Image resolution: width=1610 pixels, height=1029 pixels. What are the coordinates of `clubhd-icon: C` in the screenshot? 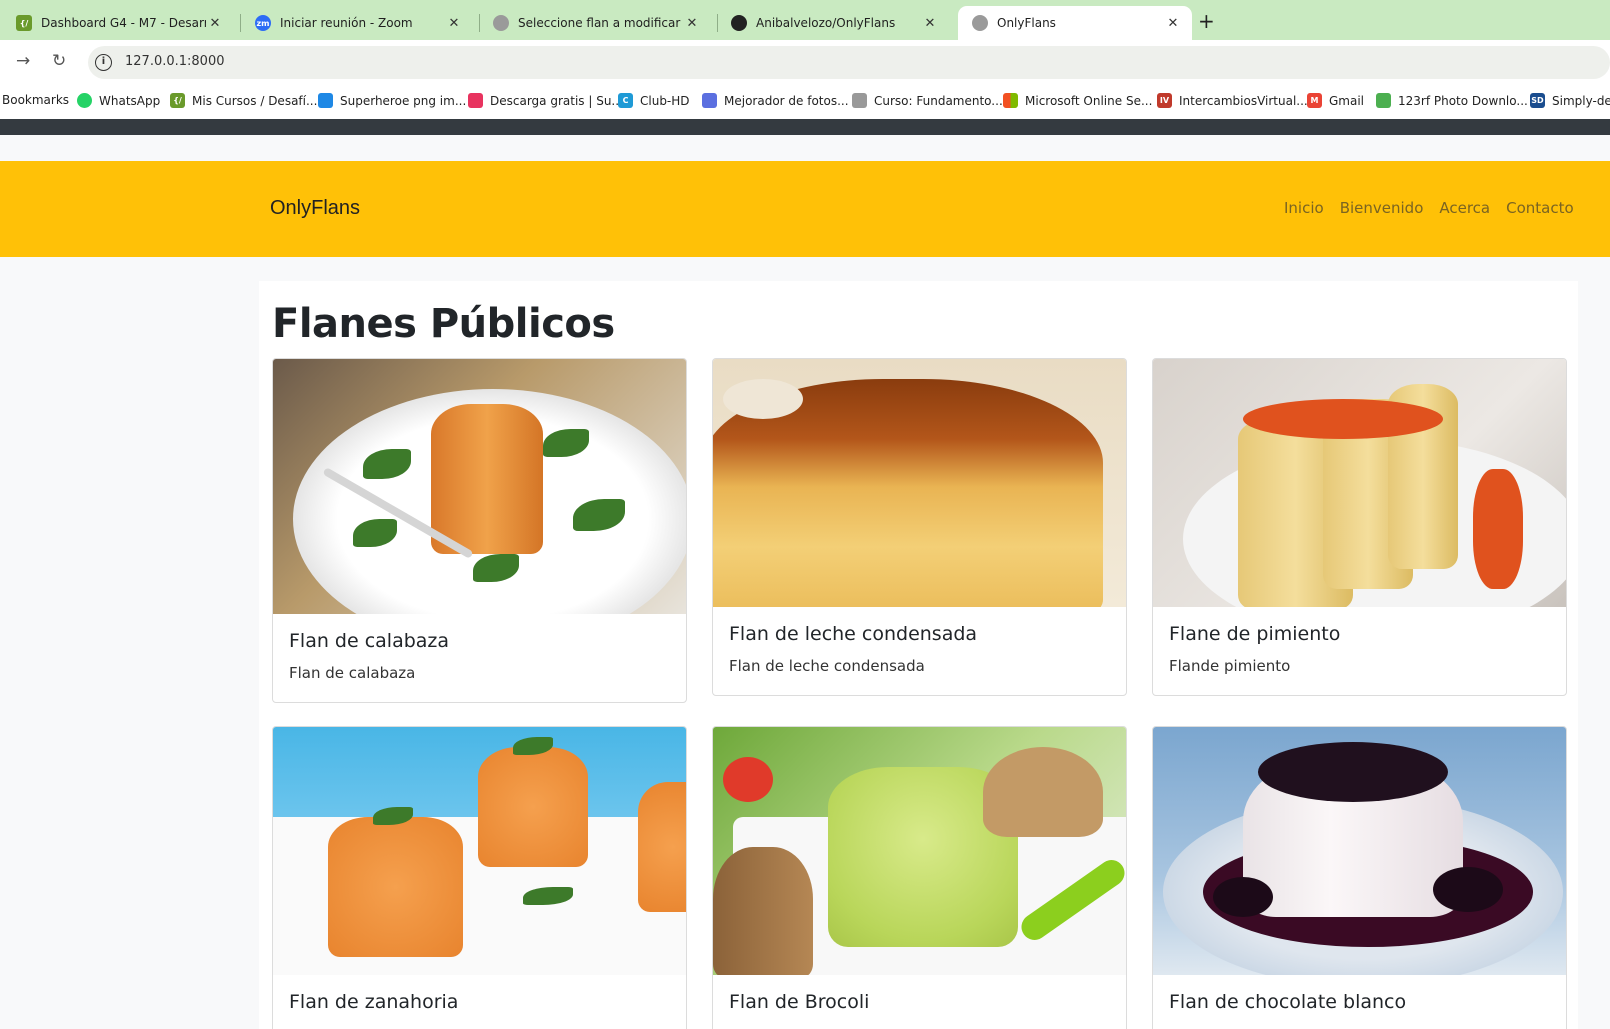 It's located at (625, 100).